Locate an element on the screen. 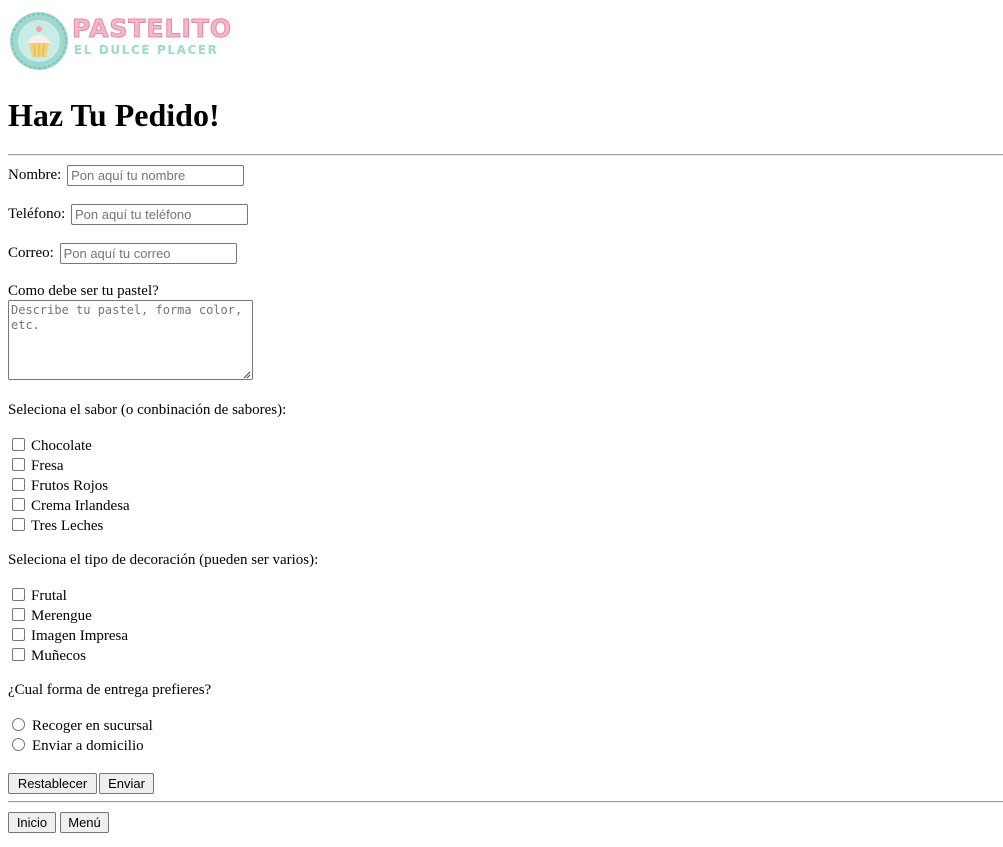  sabor-option: Tres Leches is located at coordinates (57, 526).